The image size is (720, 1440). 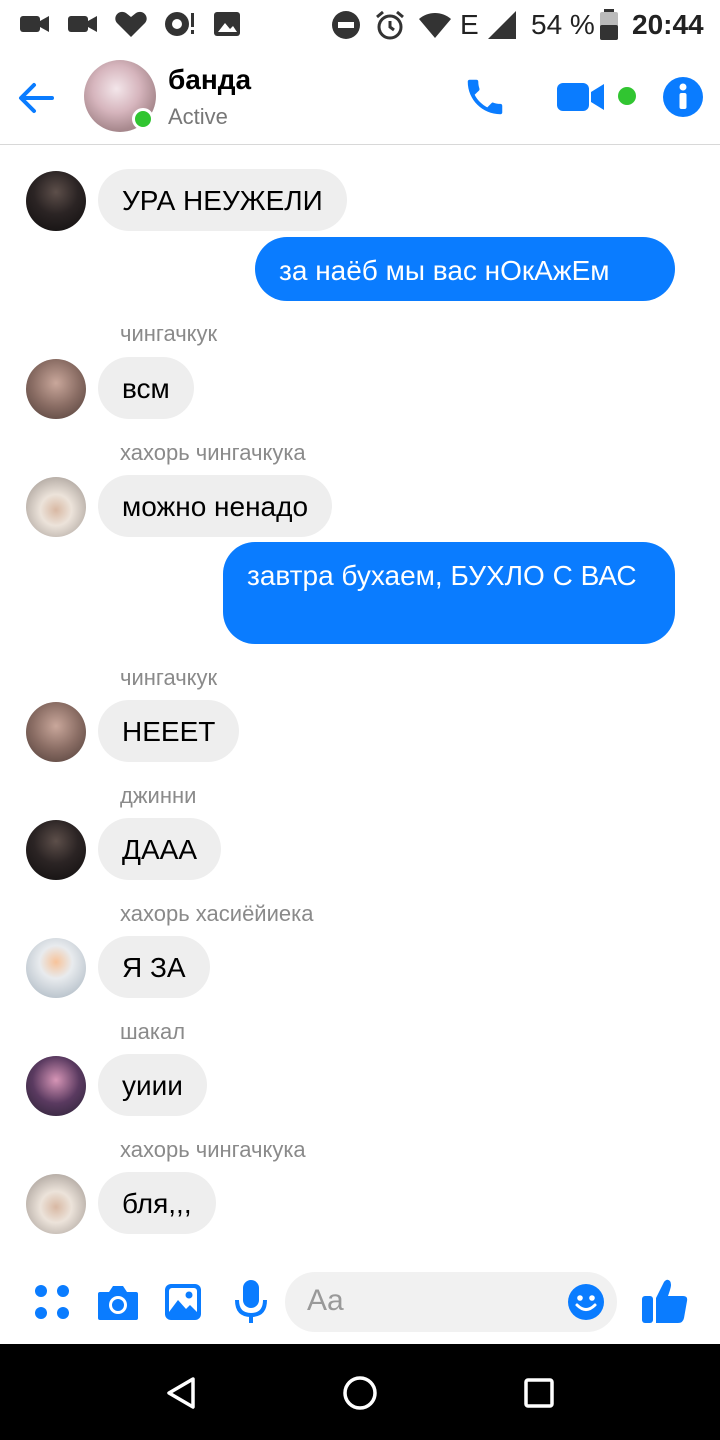 I want to click on incoming-message: всм, so click(x=146, y=388).